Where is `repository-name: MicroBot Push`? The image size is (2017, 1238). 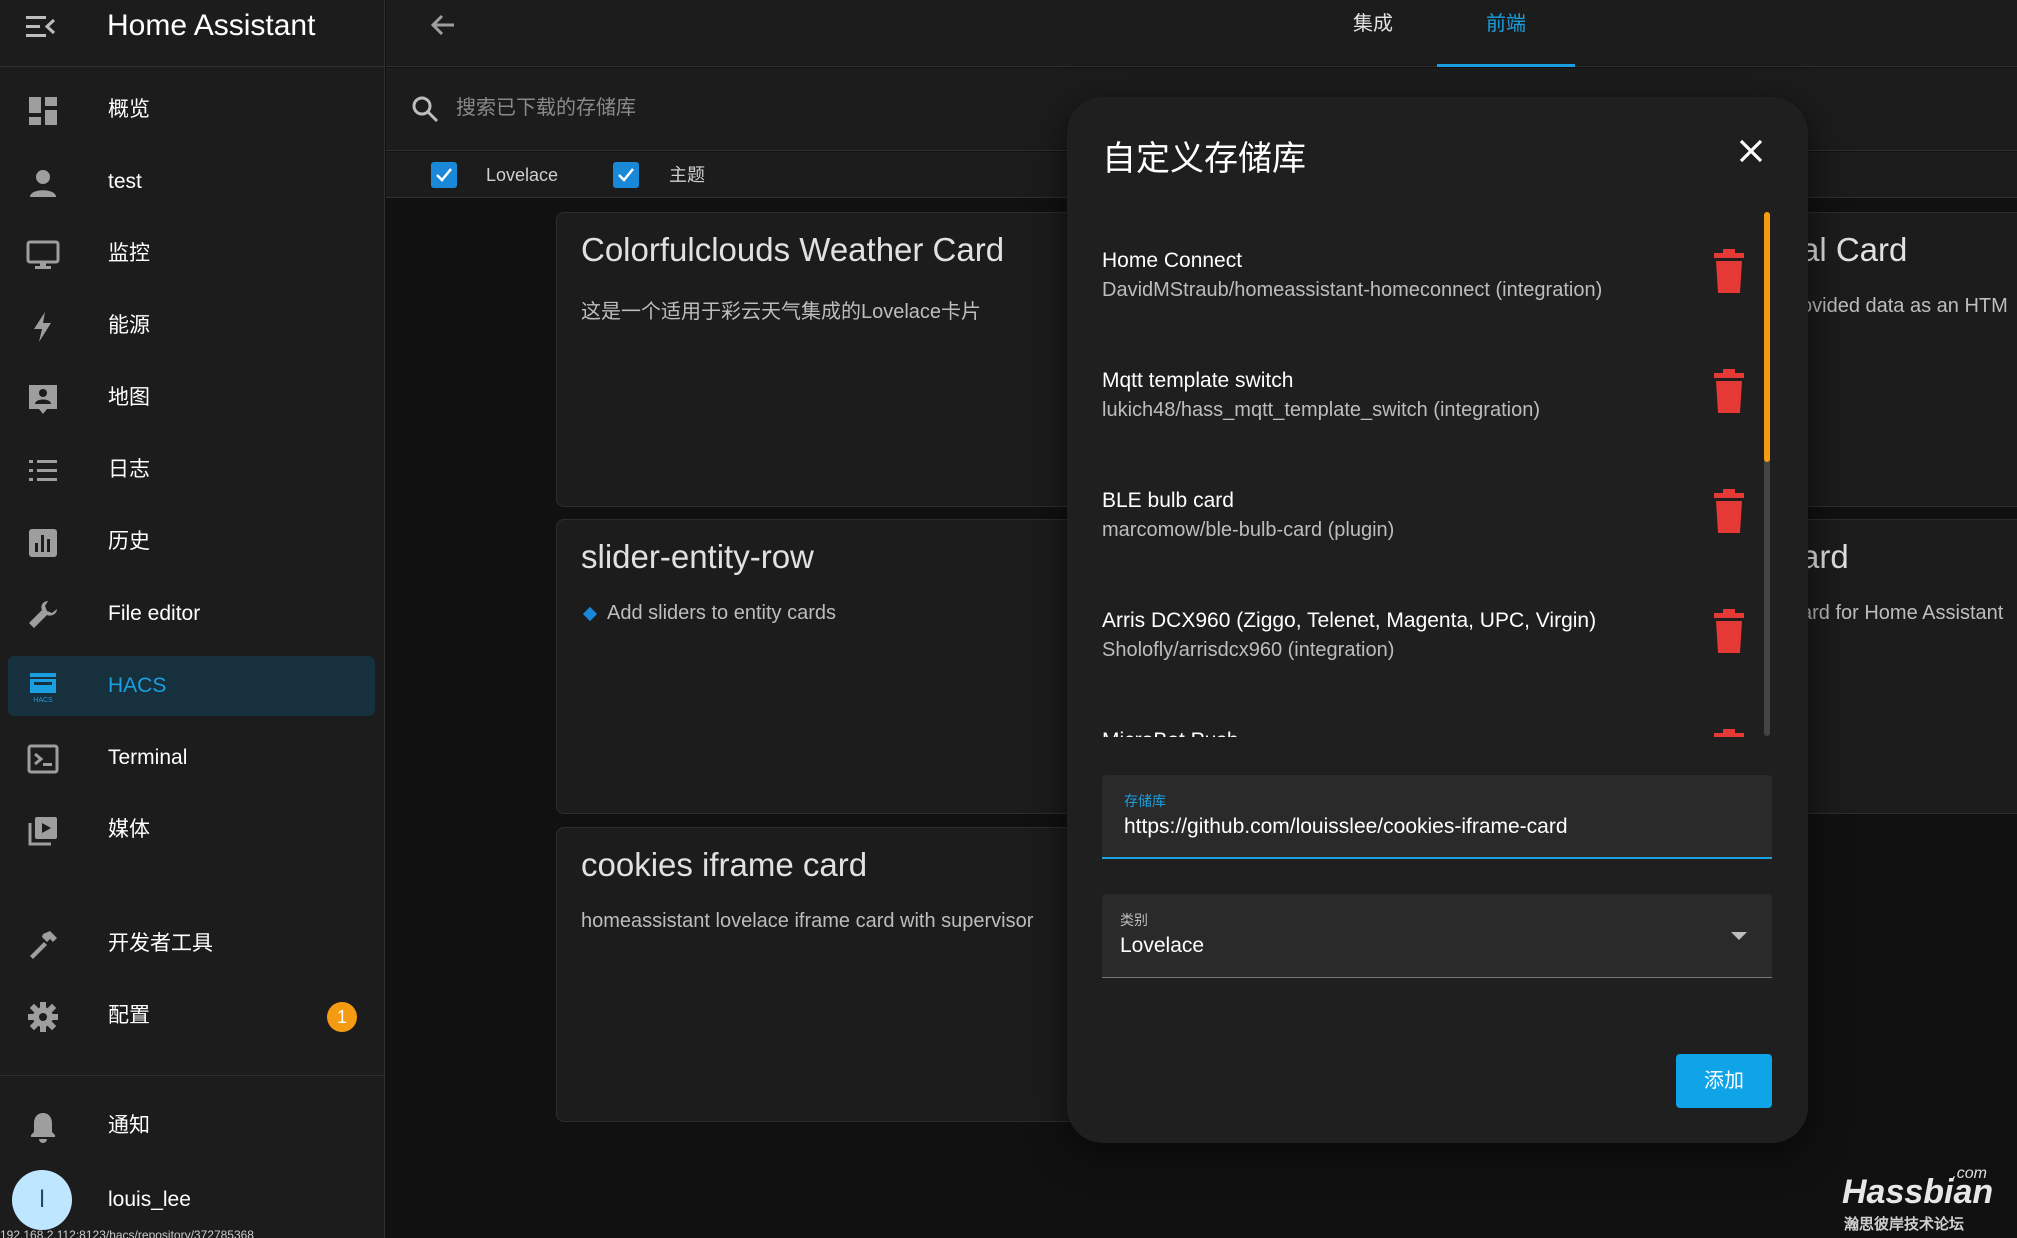 repository-name: MicroBot Push is located at coordinates (1170, 733).